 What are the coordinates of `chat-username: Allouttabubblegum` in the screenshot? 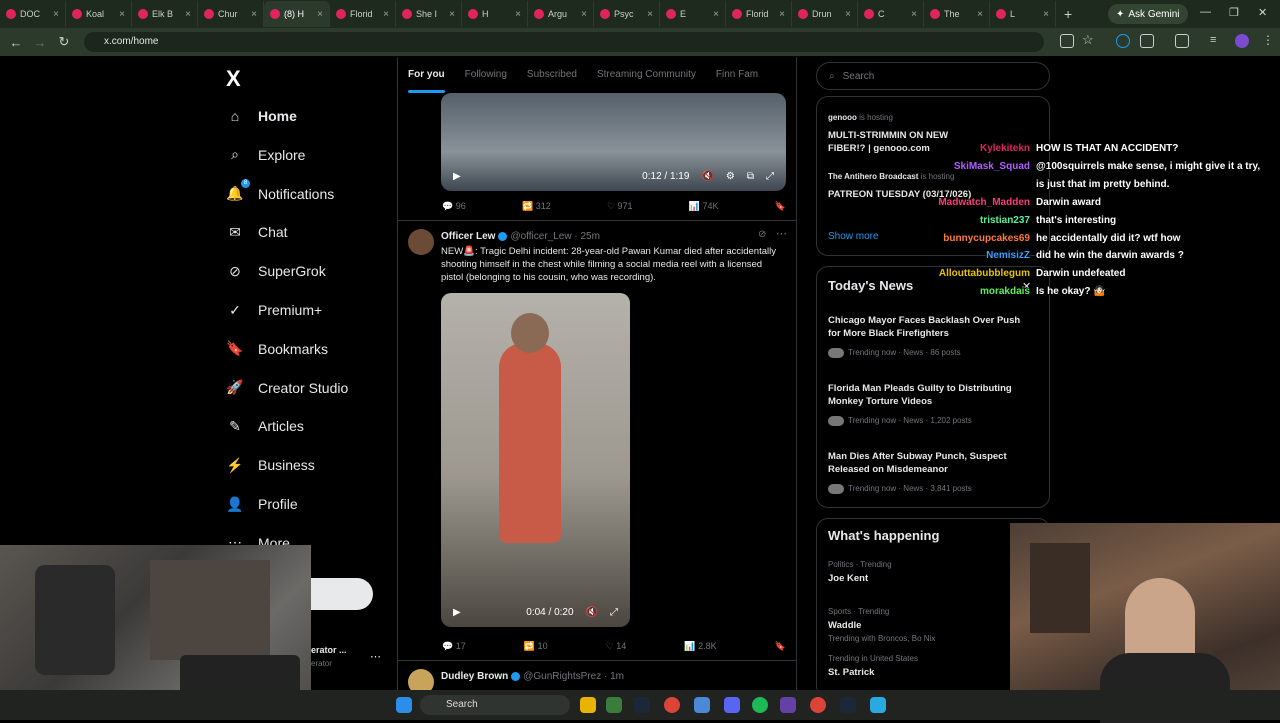 It's located at (984, 273).